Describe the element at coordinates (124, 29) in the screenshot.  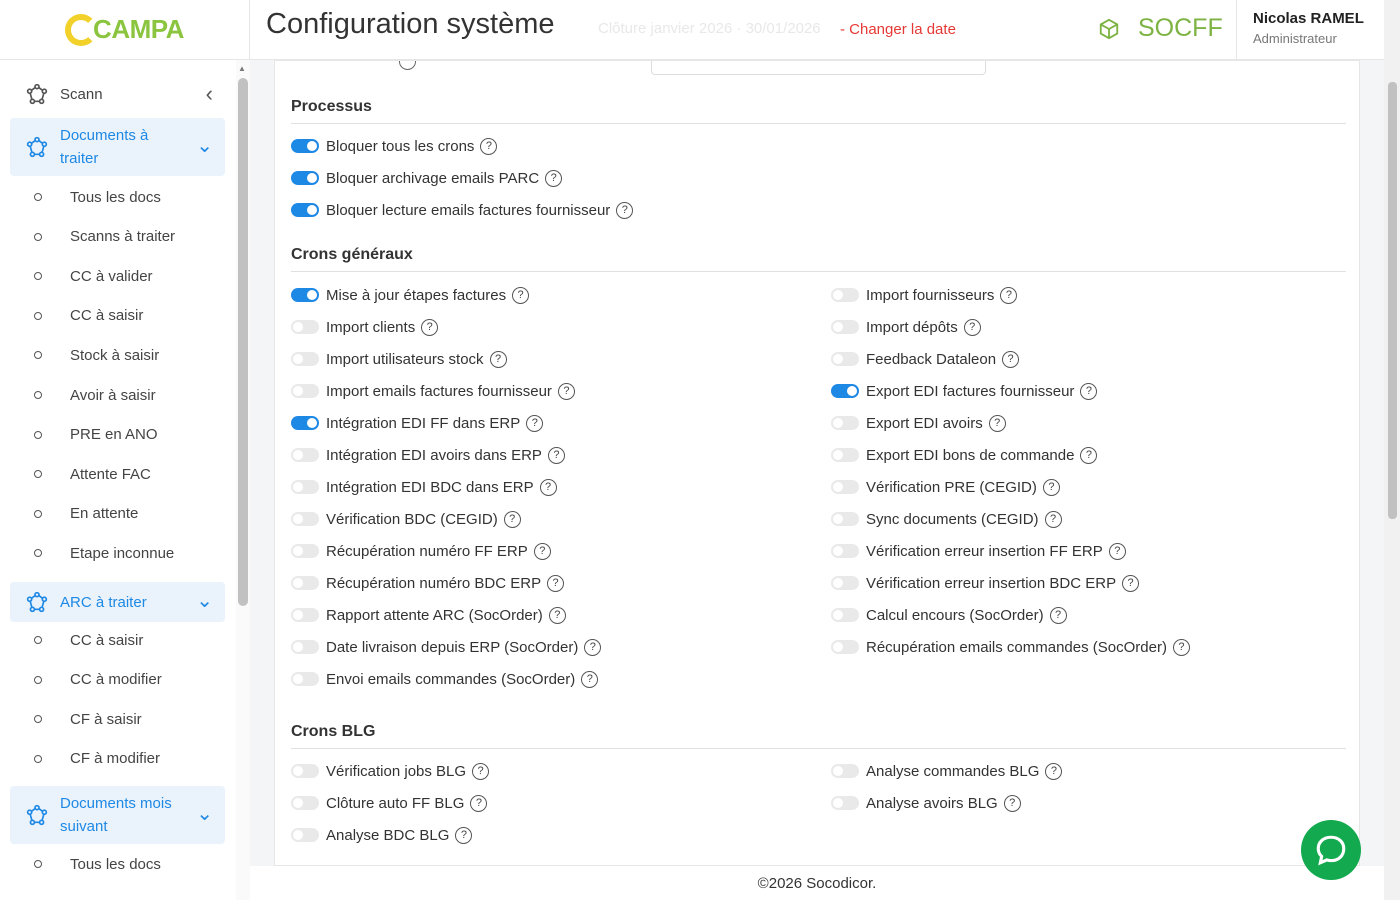
I see `campa-logo: CAMPA` at that location.